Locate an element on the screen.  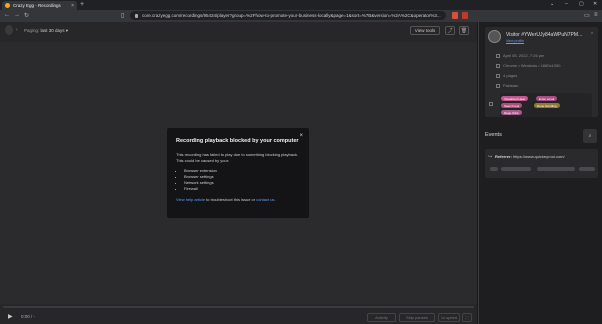
share-icon: ⤴ is located at coordinates (450, 31).